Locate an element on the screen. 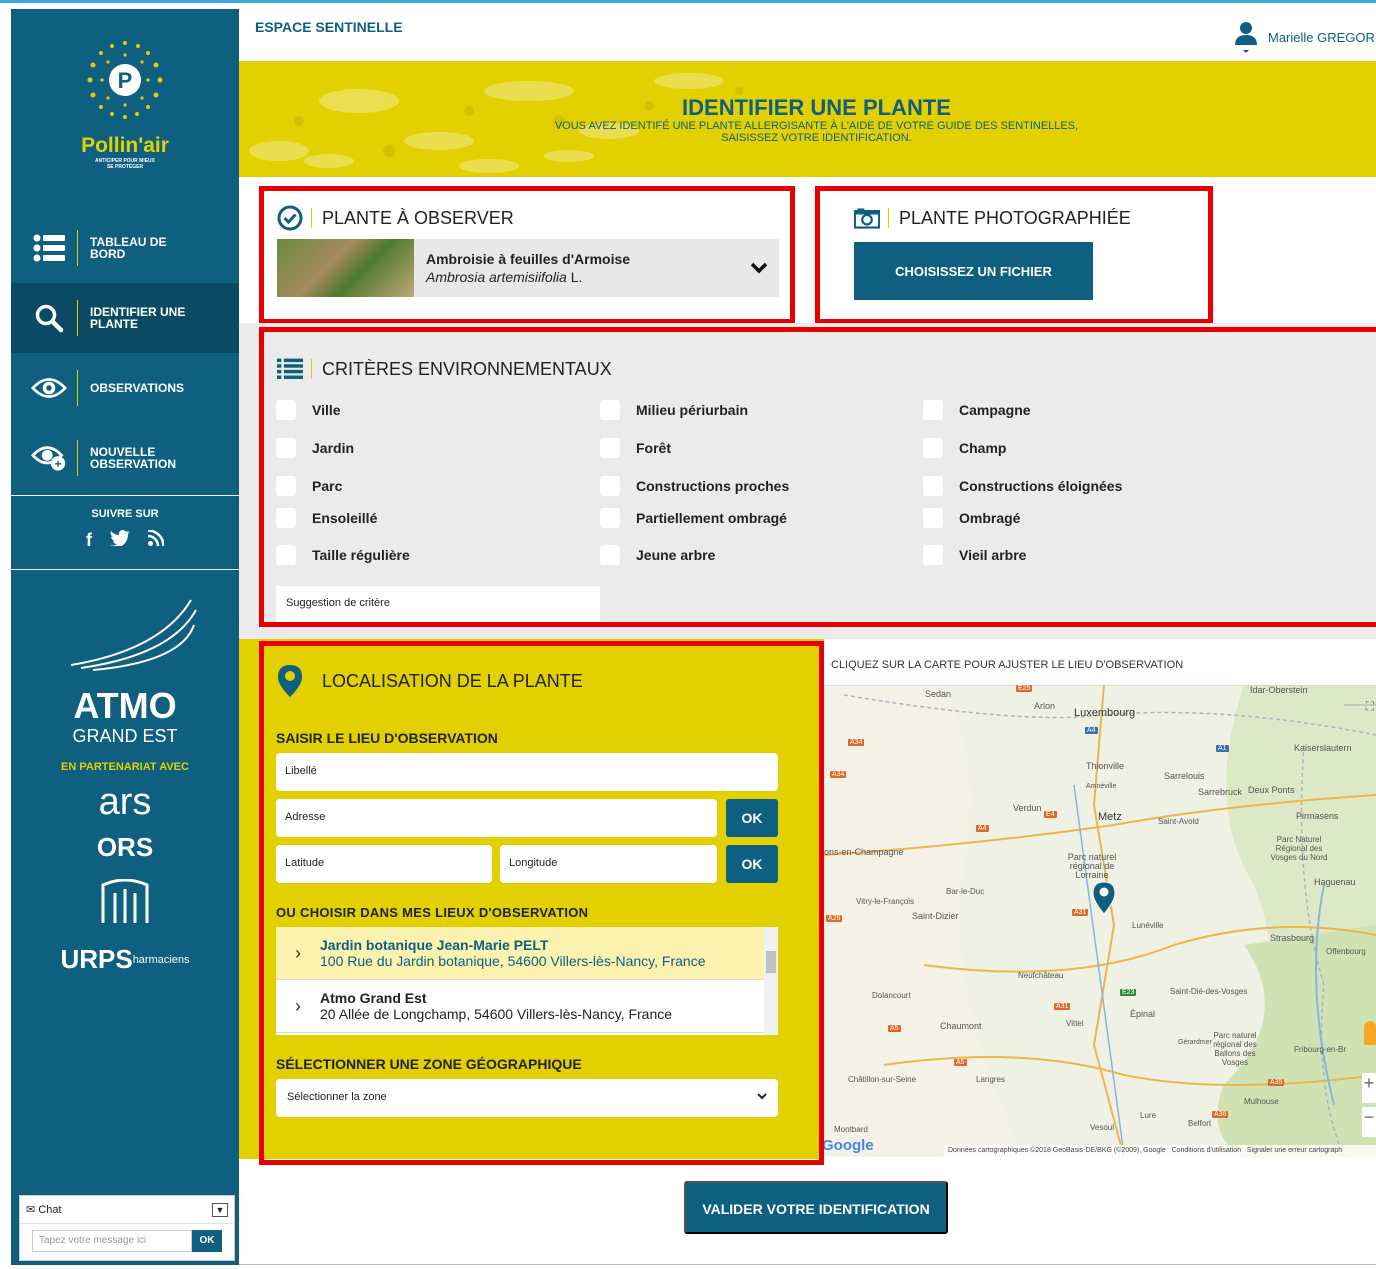 This screenshot has width=1376, height=1269. chat-send-button: OK is located at coordinates (207, 1241).